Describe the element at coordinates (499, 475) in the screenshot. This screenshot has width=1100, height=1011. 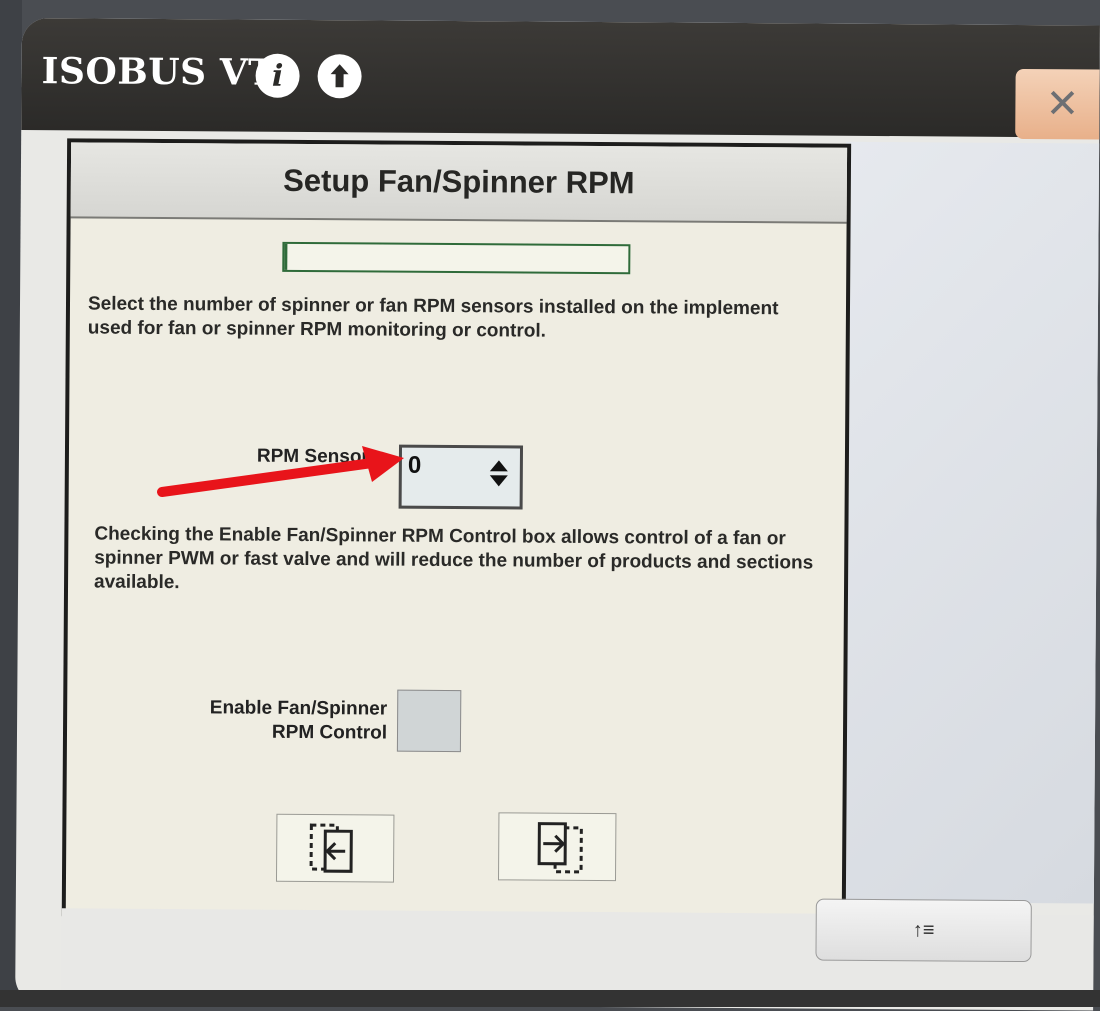
I see `up-down-arrows-icon` at that location.